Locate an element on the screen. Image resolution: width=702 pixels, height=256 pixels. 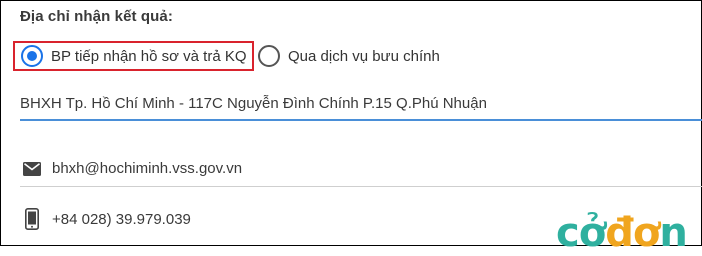
delivery-address-label: Địa chỉ nhận kết quả: is located at coordinates (96, 16).